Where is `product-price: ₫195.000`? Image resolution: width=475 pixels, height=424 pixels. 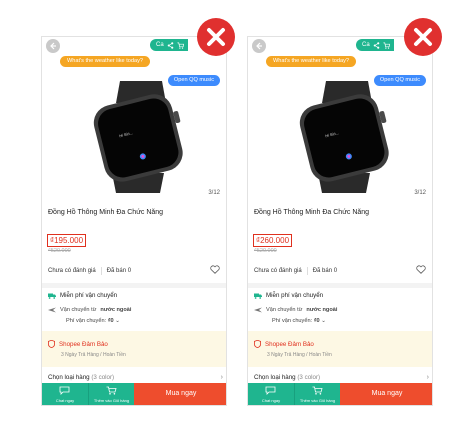 product-price: ₫195.000 is located at coordinates (67, 240).